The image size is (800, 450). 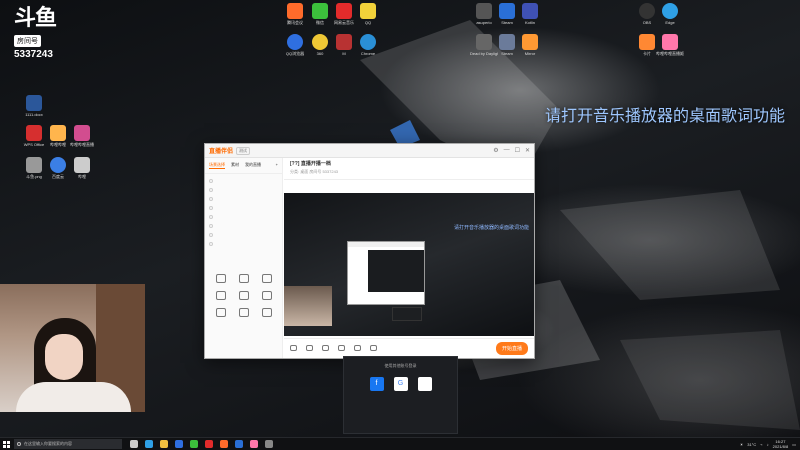 What do you see at coordinates (221, 152) in the screenshot?
I see `app-logo: 直播伴侣` at bounding box center [221, 152].